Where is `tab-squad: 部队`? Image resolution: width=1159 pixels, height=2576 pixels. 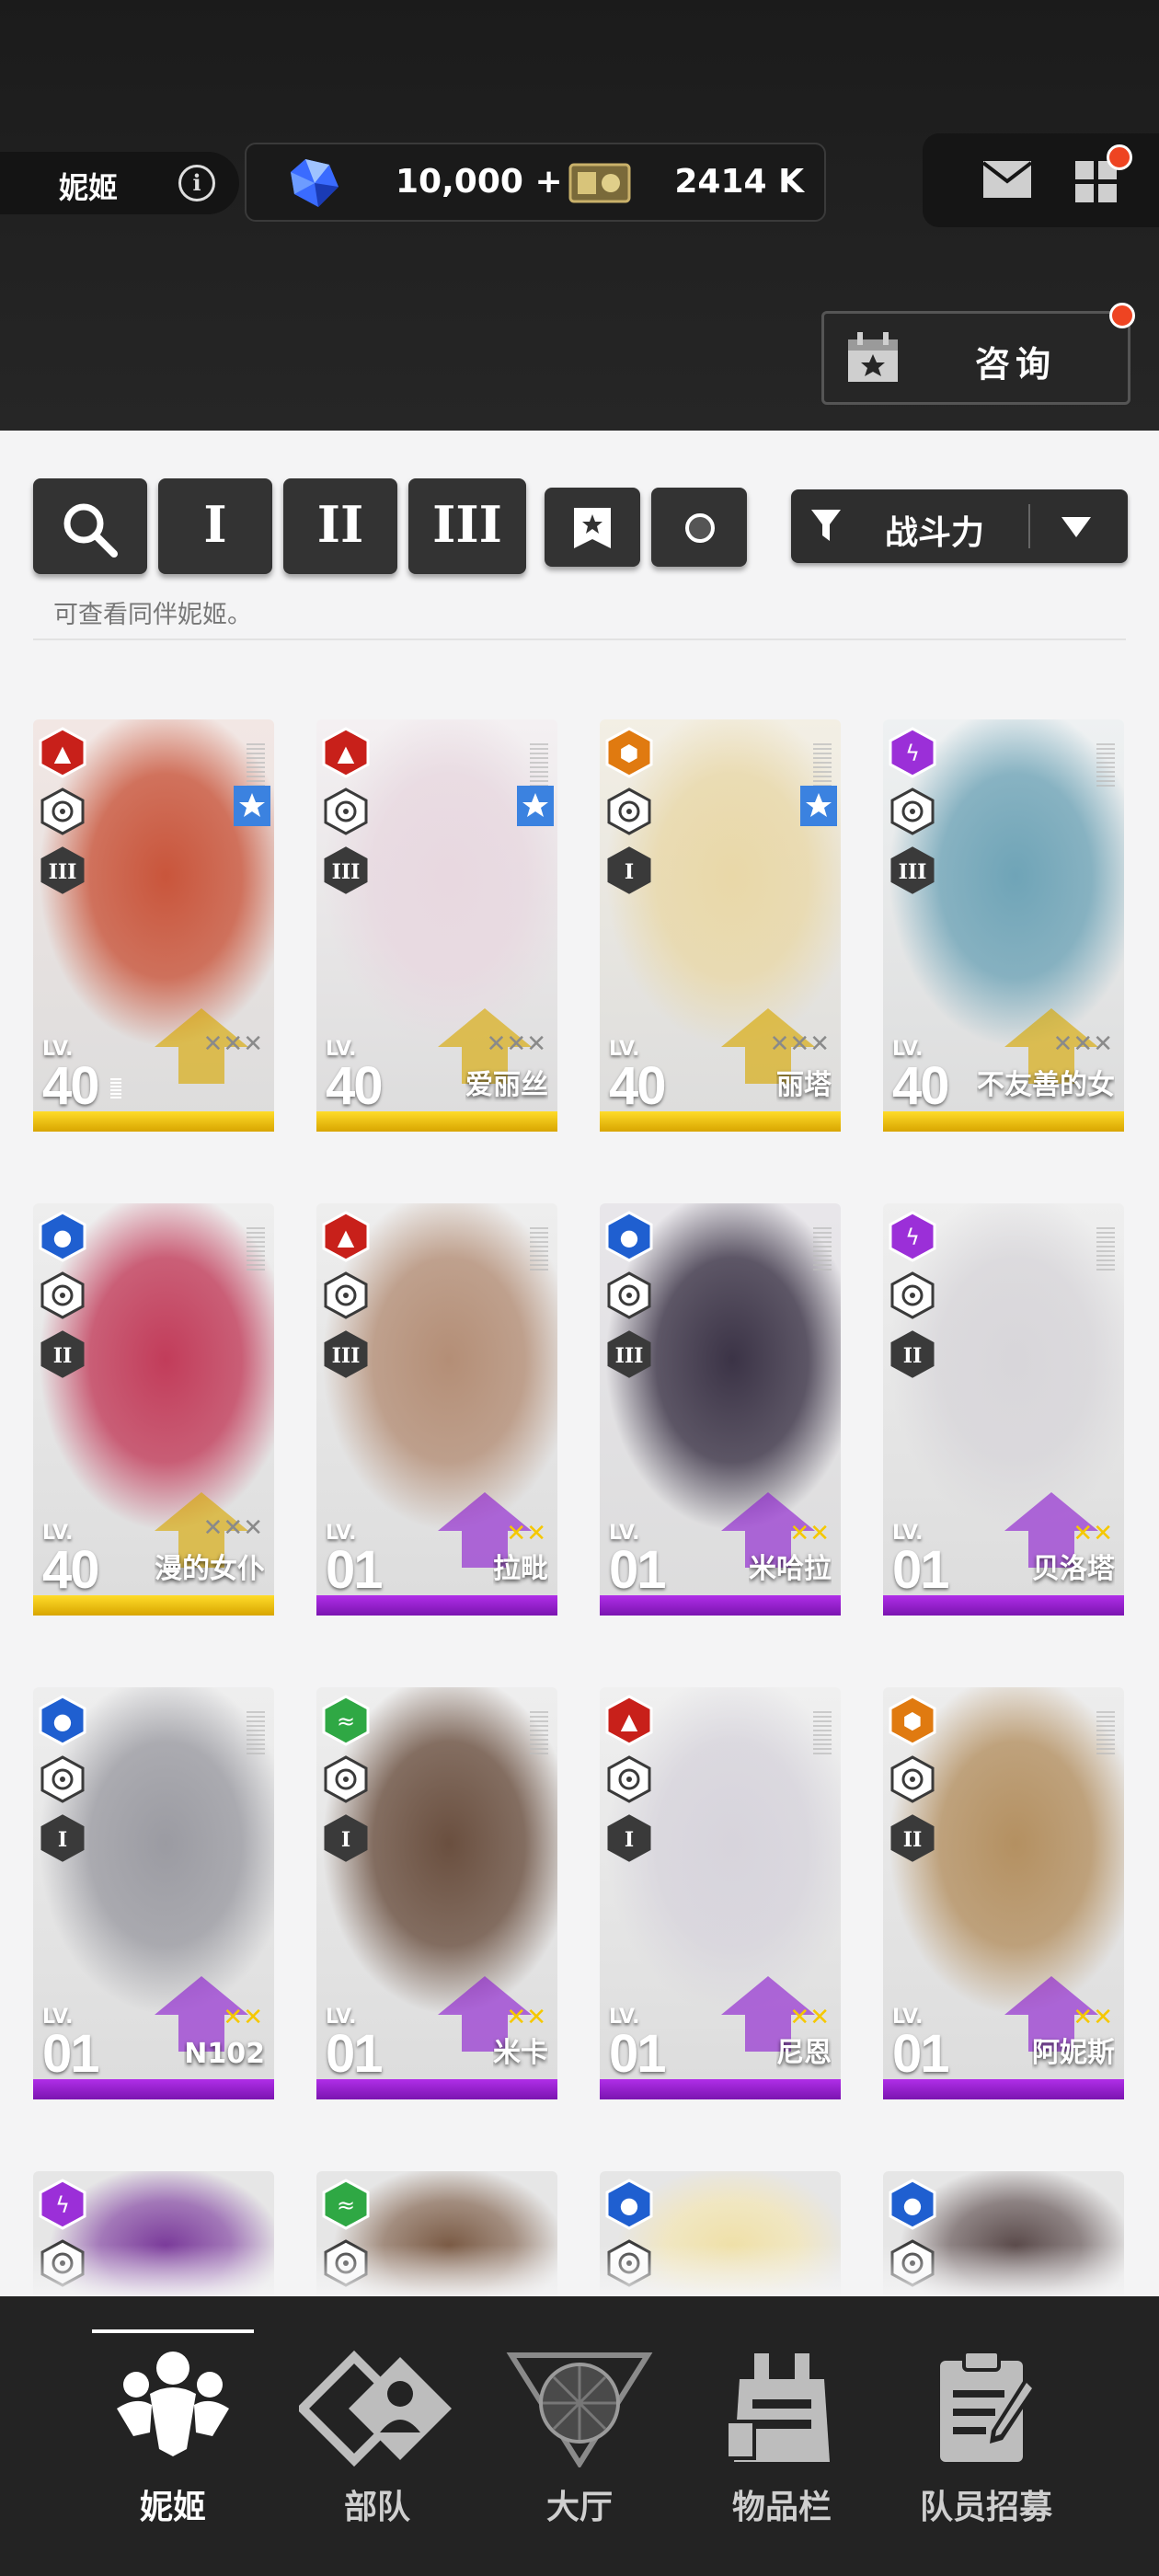
tab-squad: 部队 is located at coordinates (377, 2436).